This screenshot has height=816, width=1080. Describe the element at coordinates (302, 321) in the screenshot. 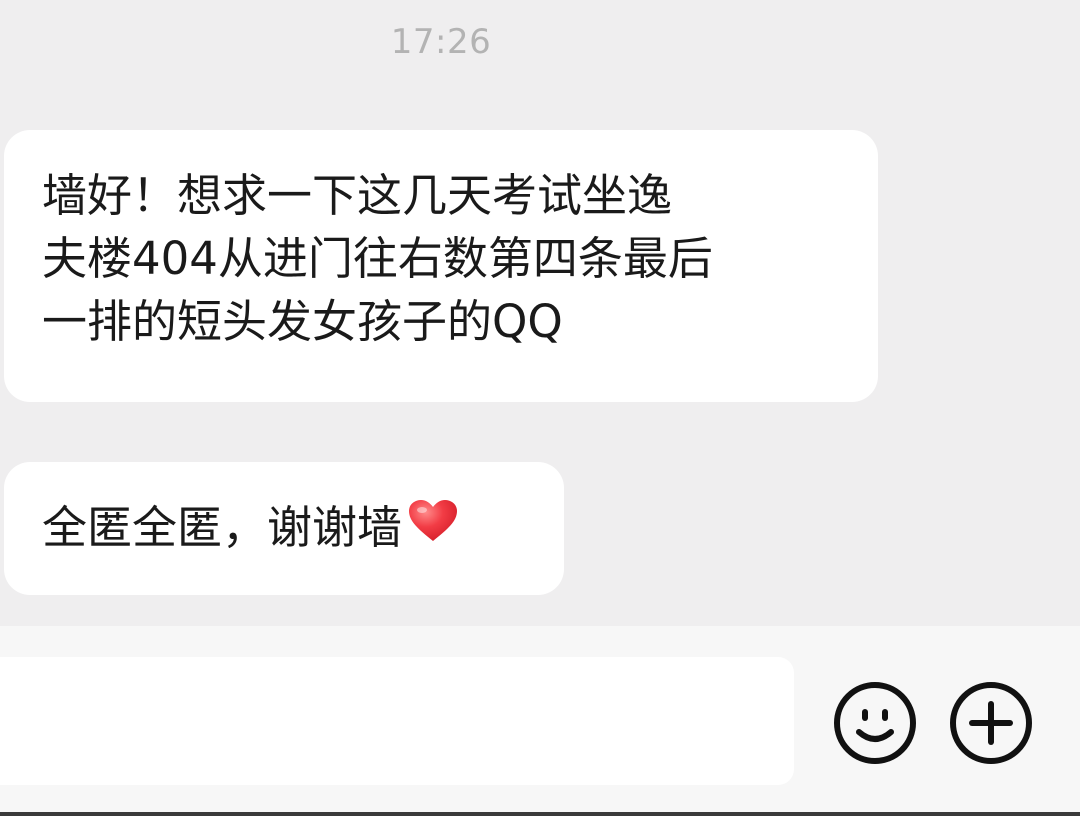

I see `message-text-line: 一排的短头发女孩子的QQ` at that location.